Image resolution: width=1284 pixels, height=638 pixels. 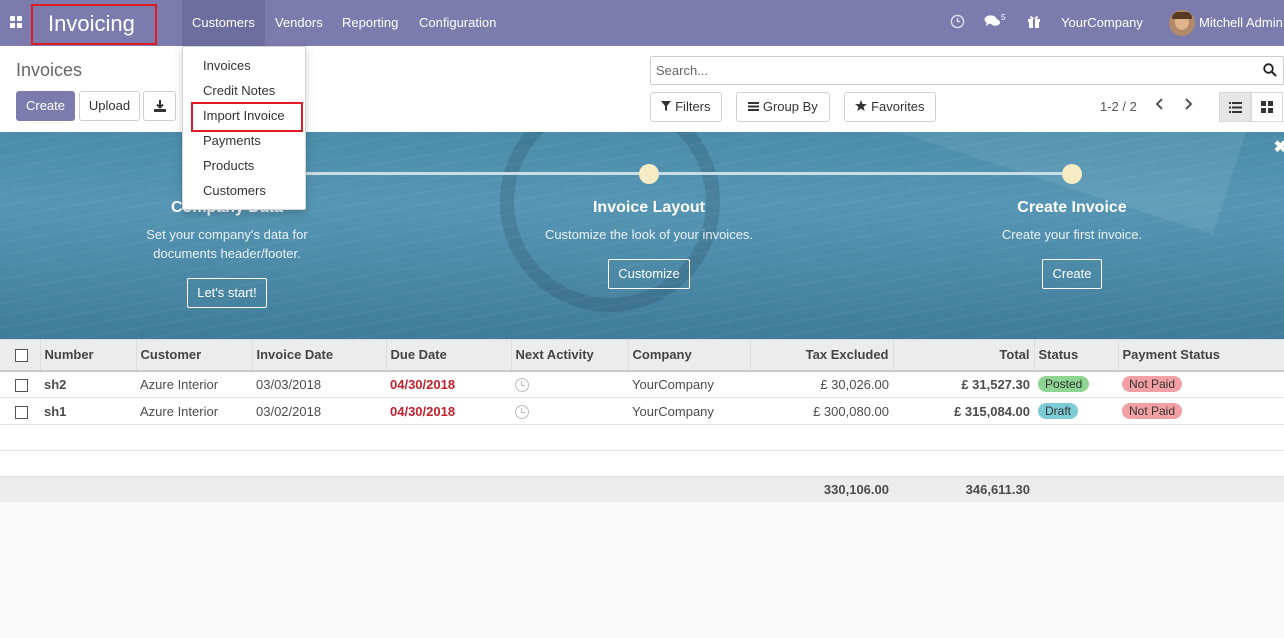 What do you see at coordinates (55, 411) in the screenshot?
I see `cell-number: sh1` at bounding box center [55, 411].